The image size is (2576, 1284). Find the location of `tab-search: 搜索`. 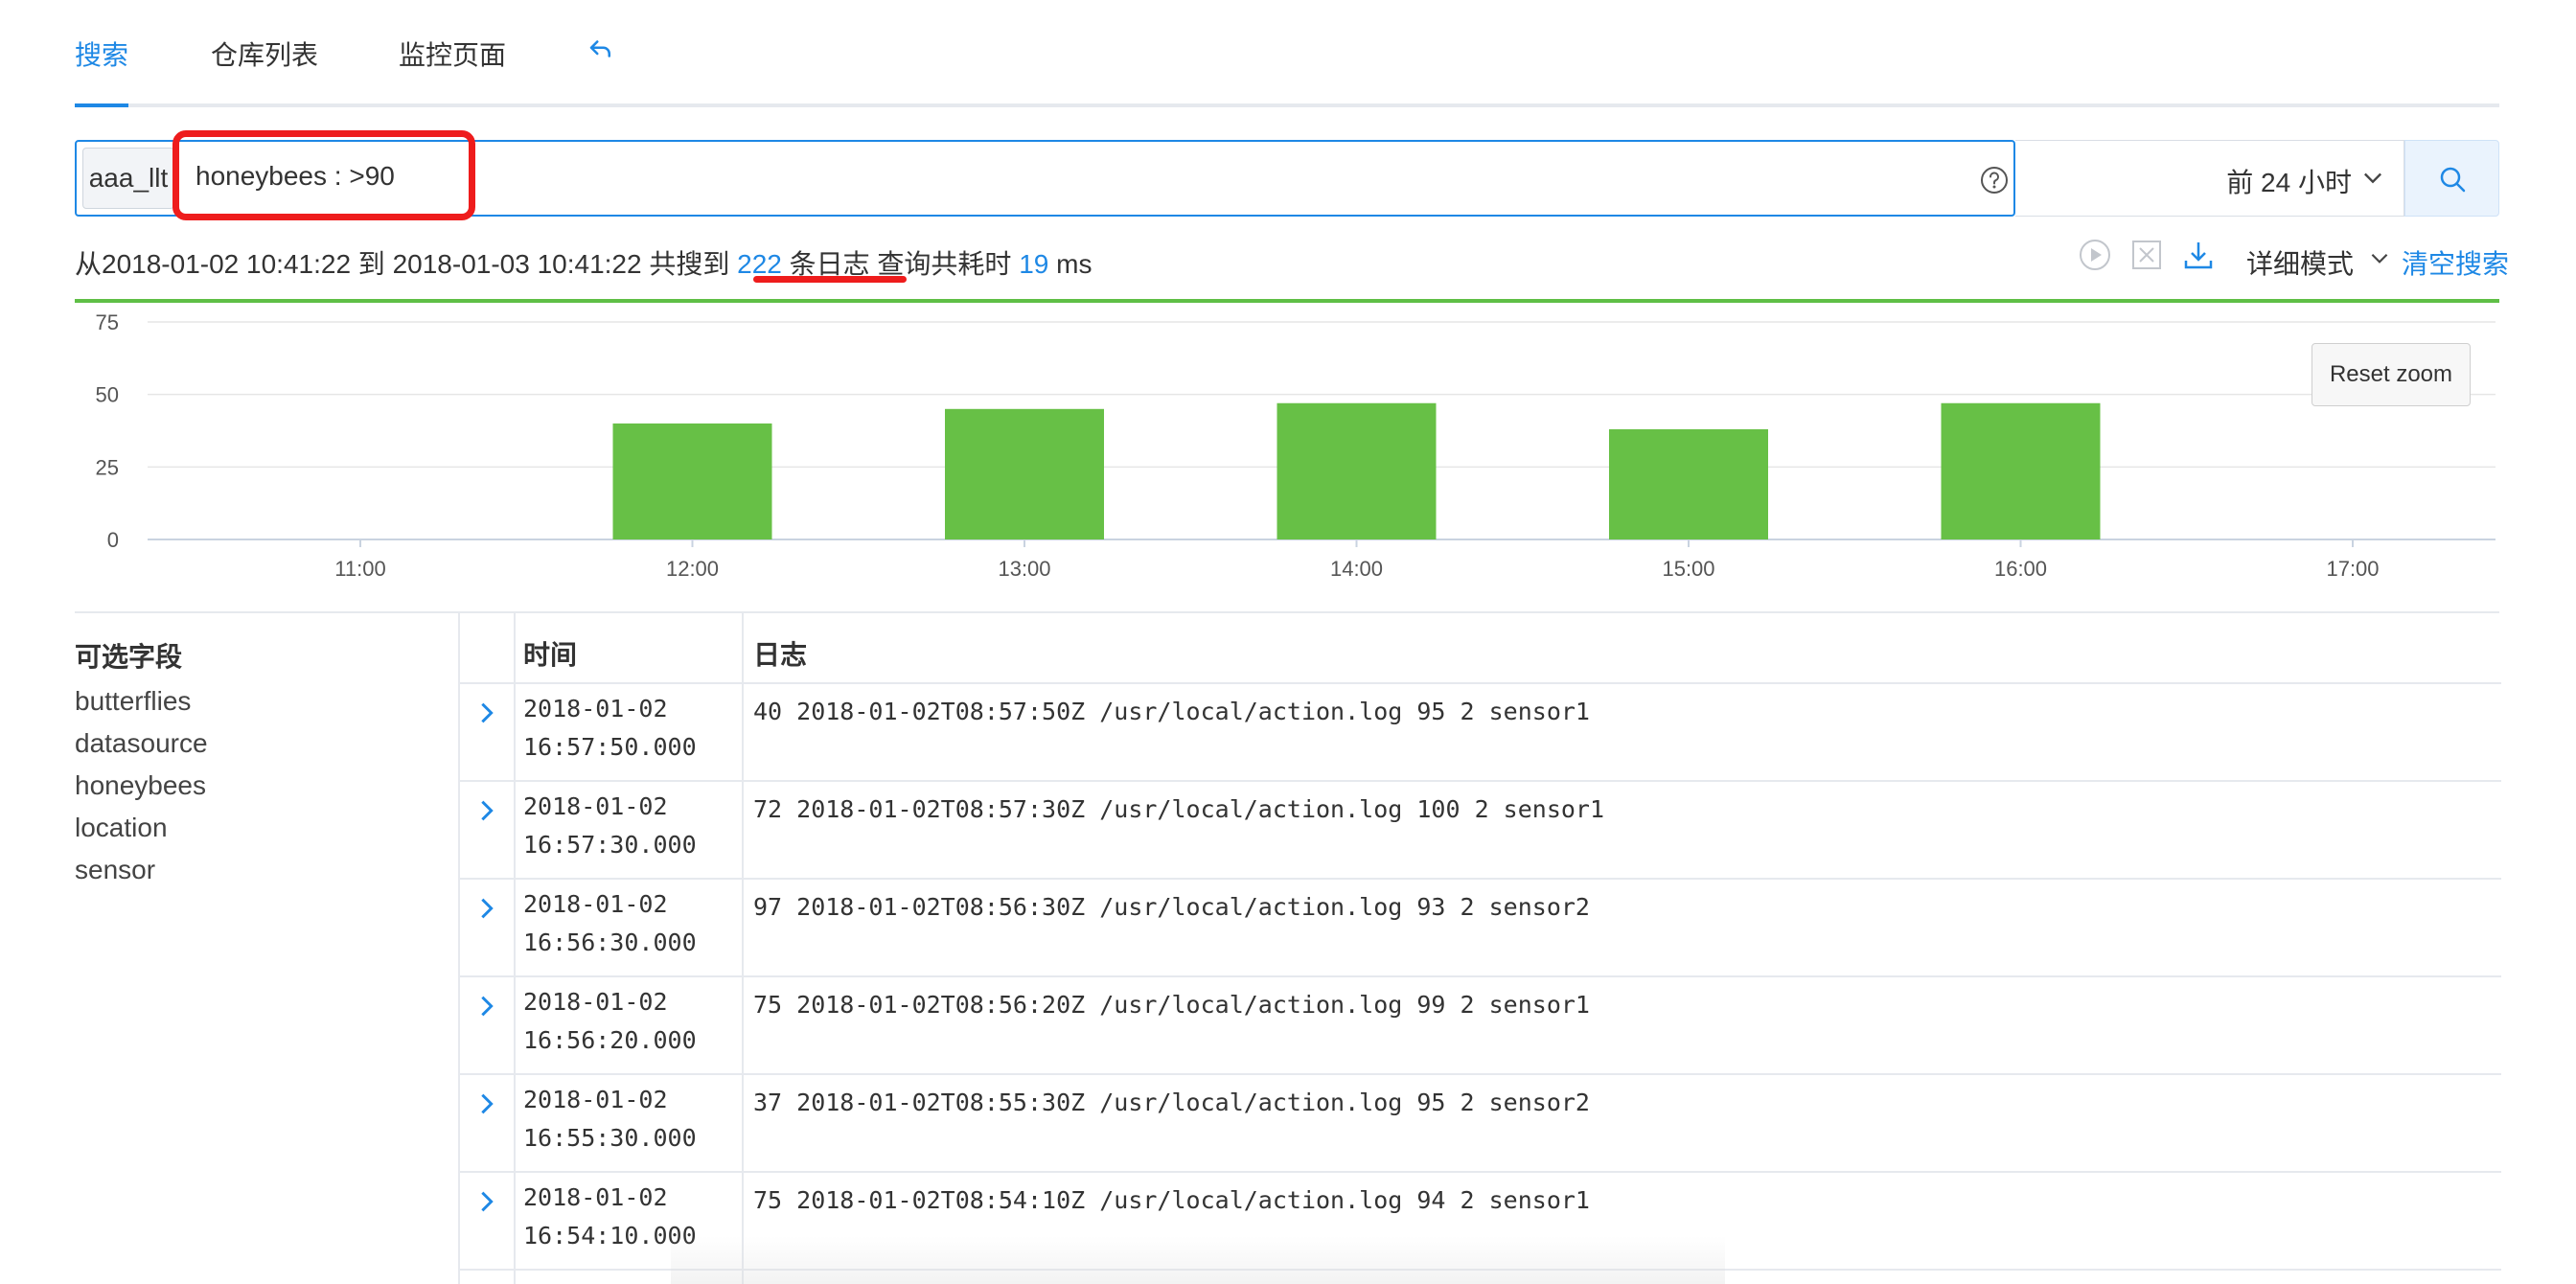

tab-search: 搜索 is located at coordinates (101, 53).